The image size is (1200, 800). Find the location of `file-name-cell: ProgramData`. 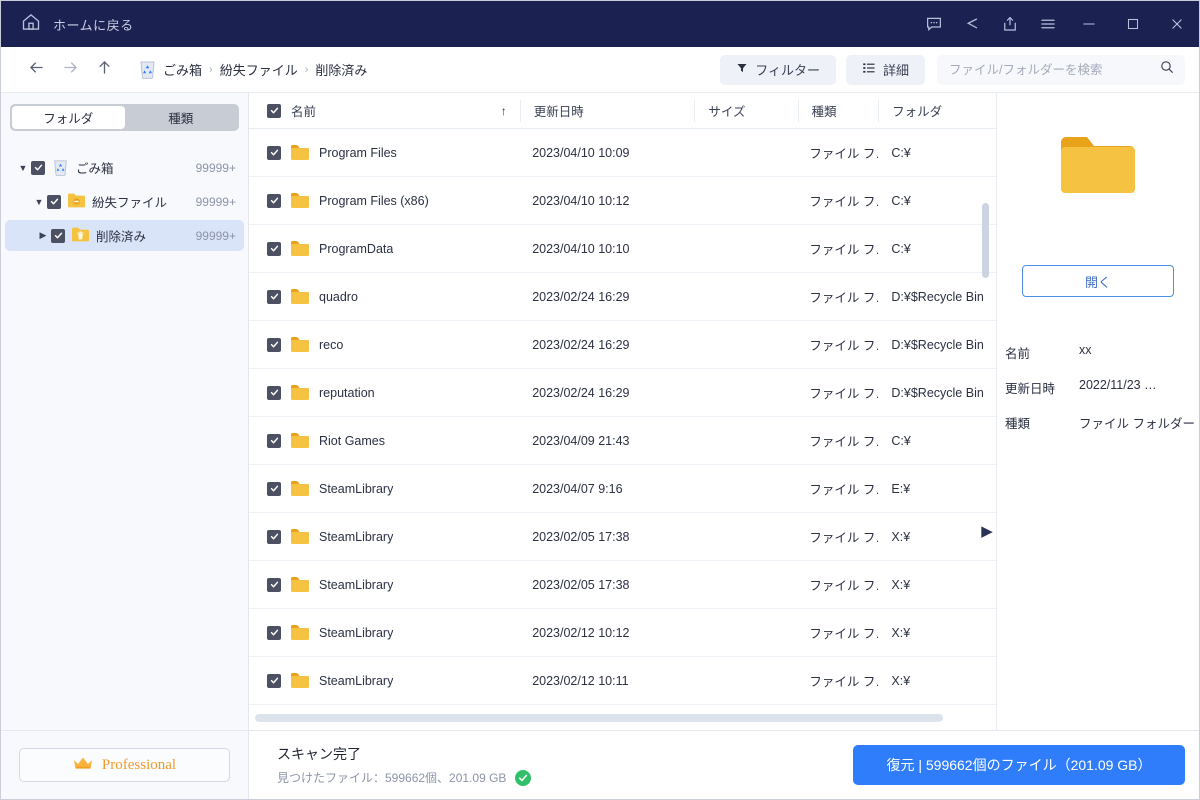

file-name-cell: ProgramData is located at coordinates (393, 248).